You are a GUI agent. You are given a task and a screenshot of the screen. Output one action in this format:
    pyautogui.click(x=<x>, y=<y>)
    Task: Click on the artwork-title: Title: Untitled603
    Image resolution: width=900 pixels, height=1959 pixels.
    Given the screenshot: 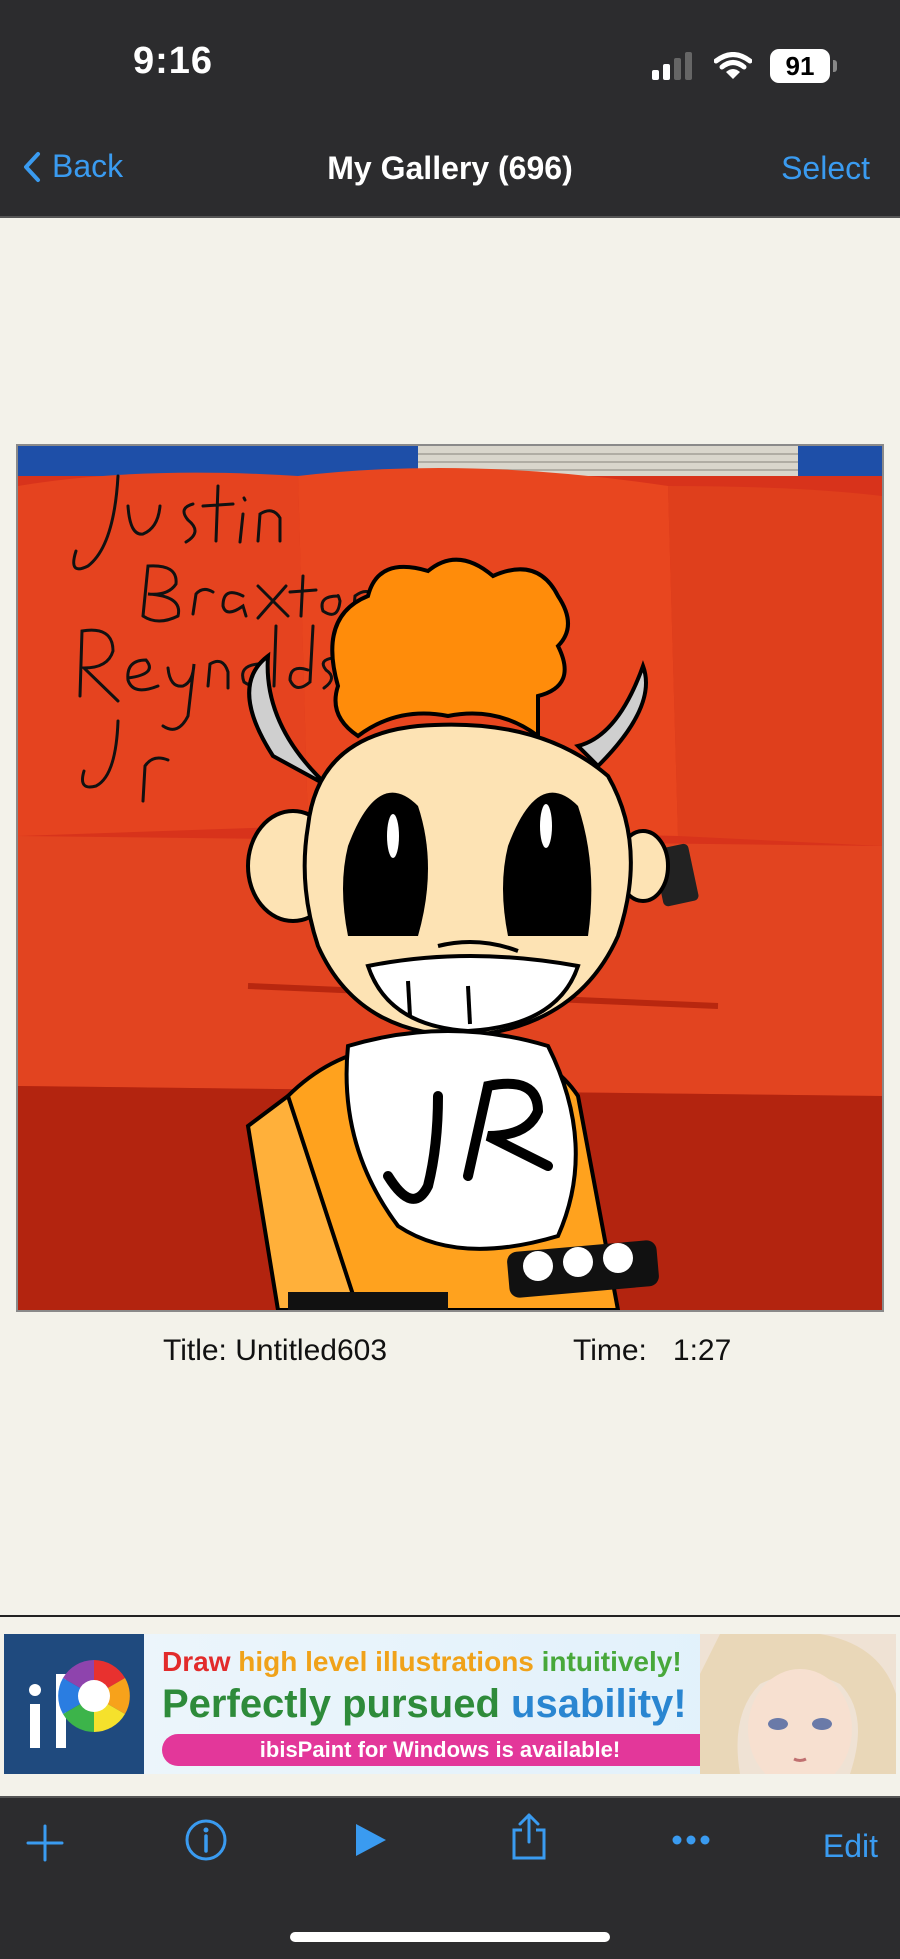 What is the action you would take?
    pyautogui.click(x=275, y=1350)
    